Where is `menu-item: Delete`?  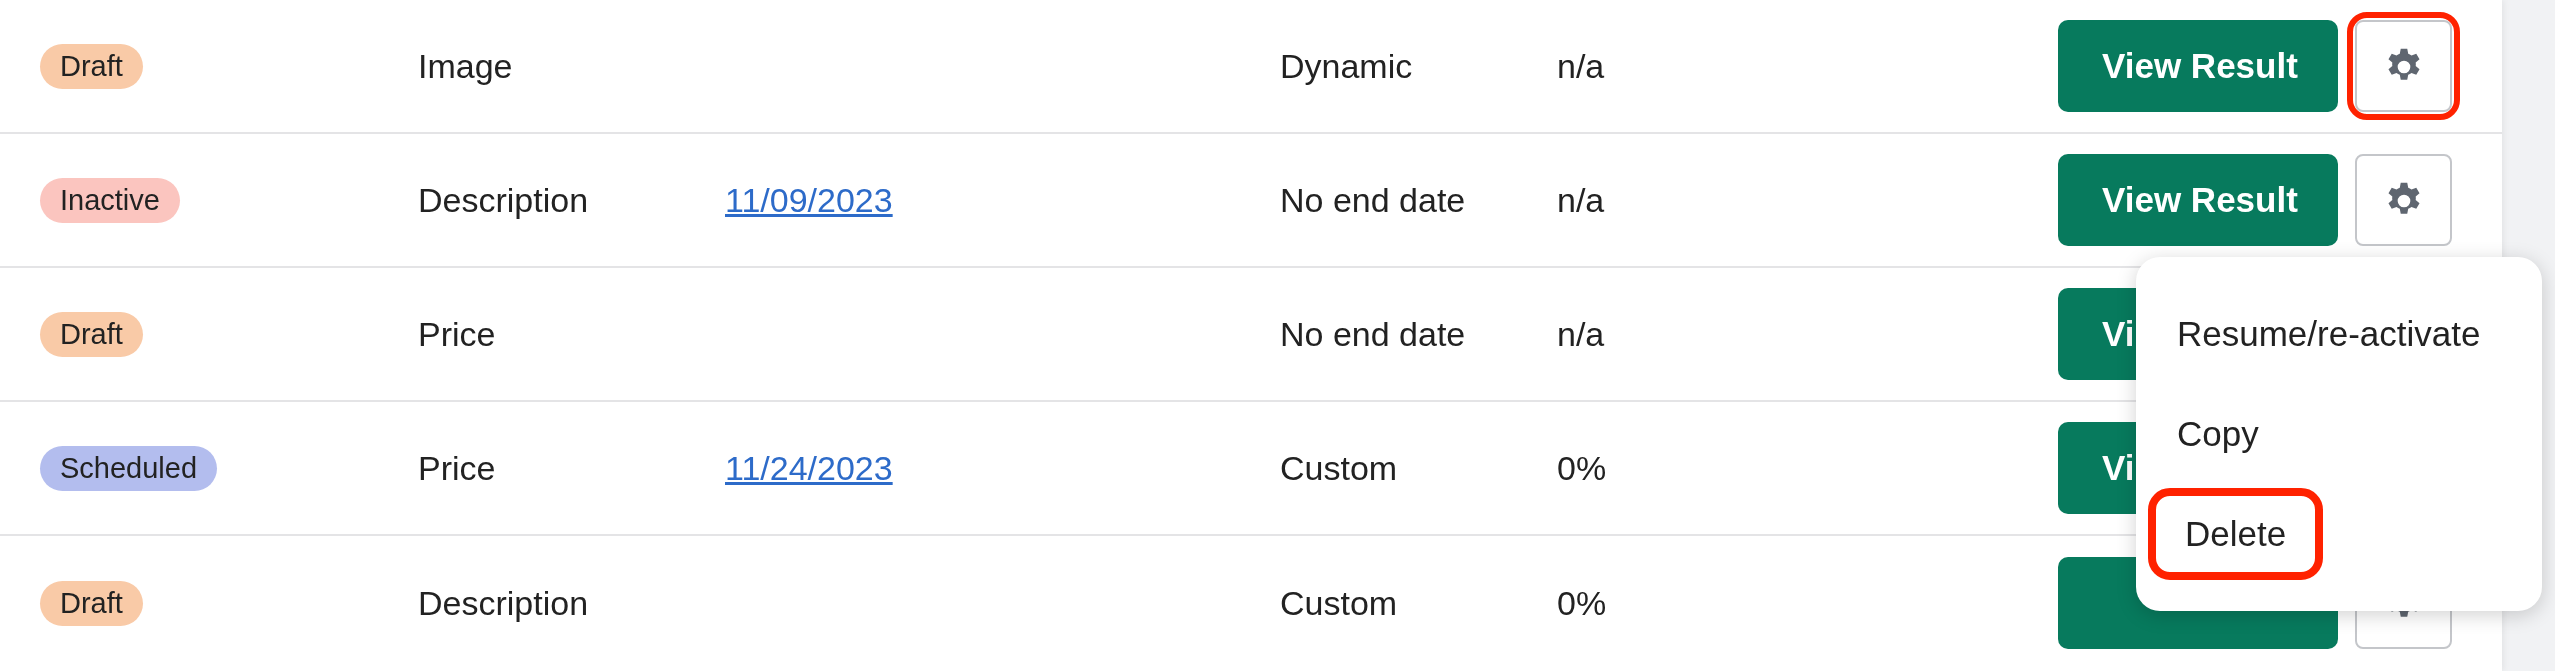
menu-item: Delete is located at coordinates (2236, 534).